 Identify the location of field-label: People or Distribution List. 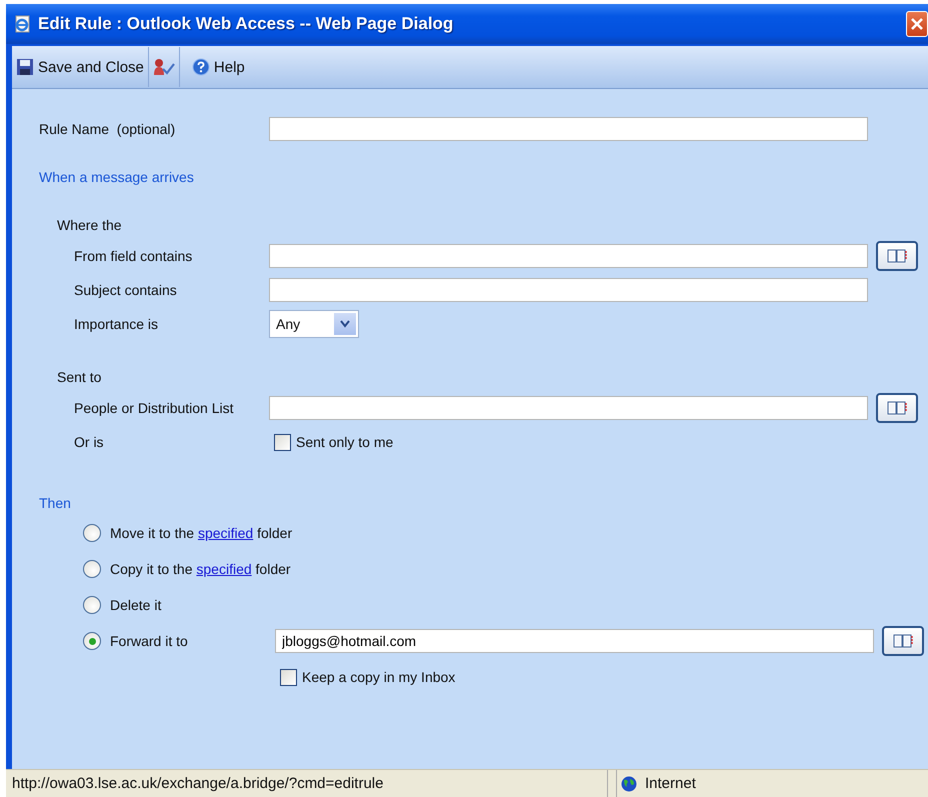
(154, 408).